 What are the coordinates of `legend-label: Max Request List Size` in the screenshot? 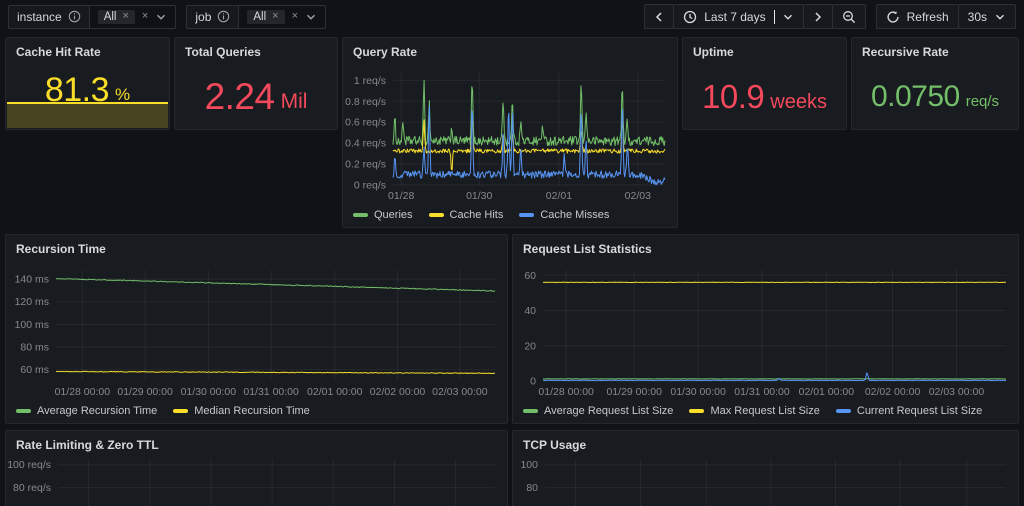 It's located at (765, 411).